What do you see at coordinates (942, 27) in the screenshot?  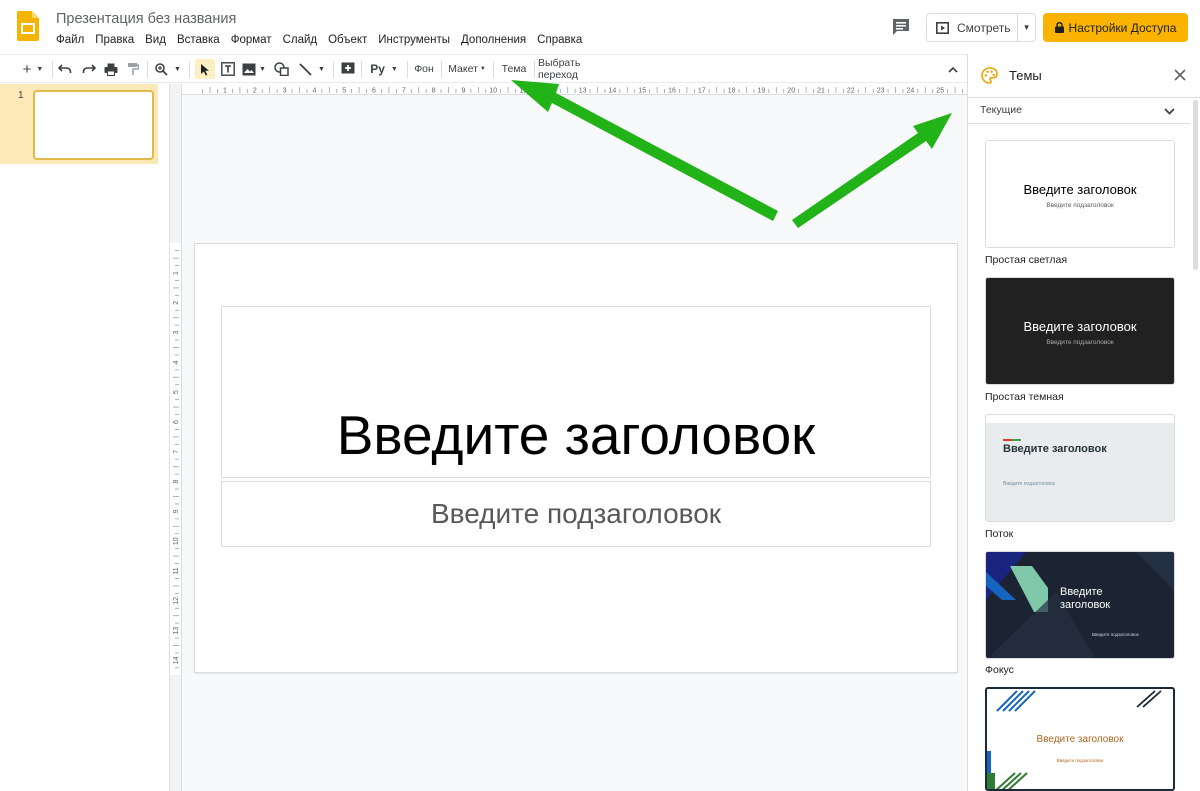 I see `present-icon` at bounding box center [942, 27].